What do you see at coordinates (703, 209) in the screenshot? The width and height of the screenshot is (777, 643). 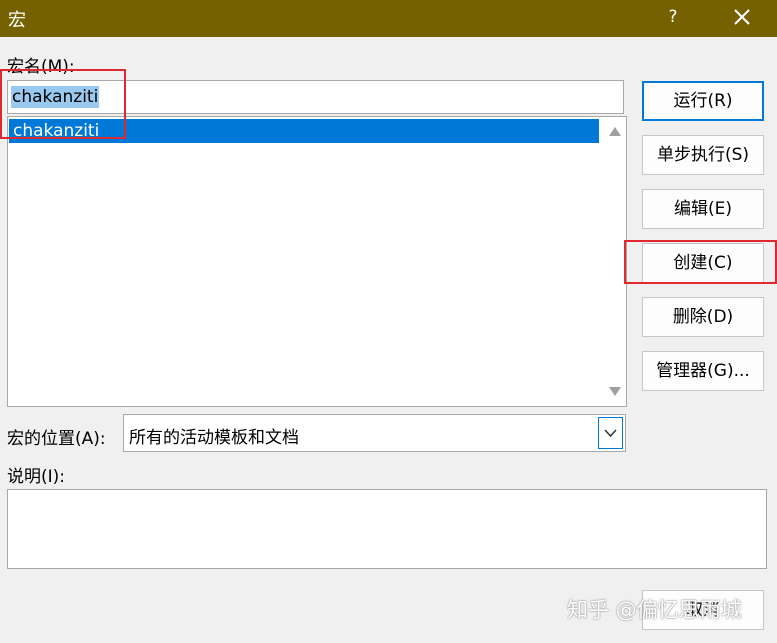 I see `edit-button: 编辑(E)` at bounding box center [703, 209].